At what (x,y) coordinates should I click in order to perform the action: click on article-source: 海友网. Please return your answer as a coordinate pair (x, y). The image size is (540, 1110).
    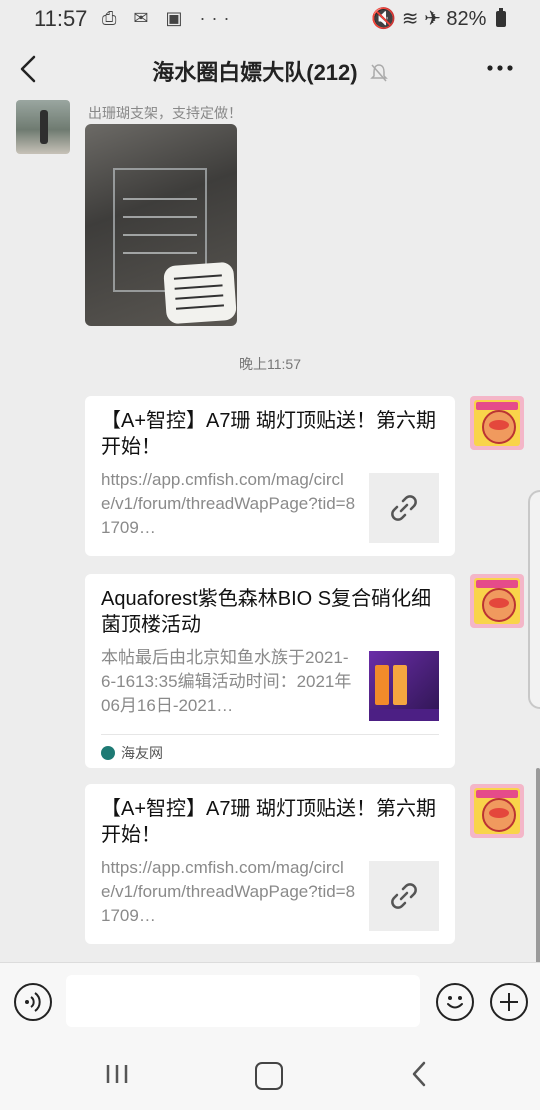
    Looking at the image, I should click on (132, 753).